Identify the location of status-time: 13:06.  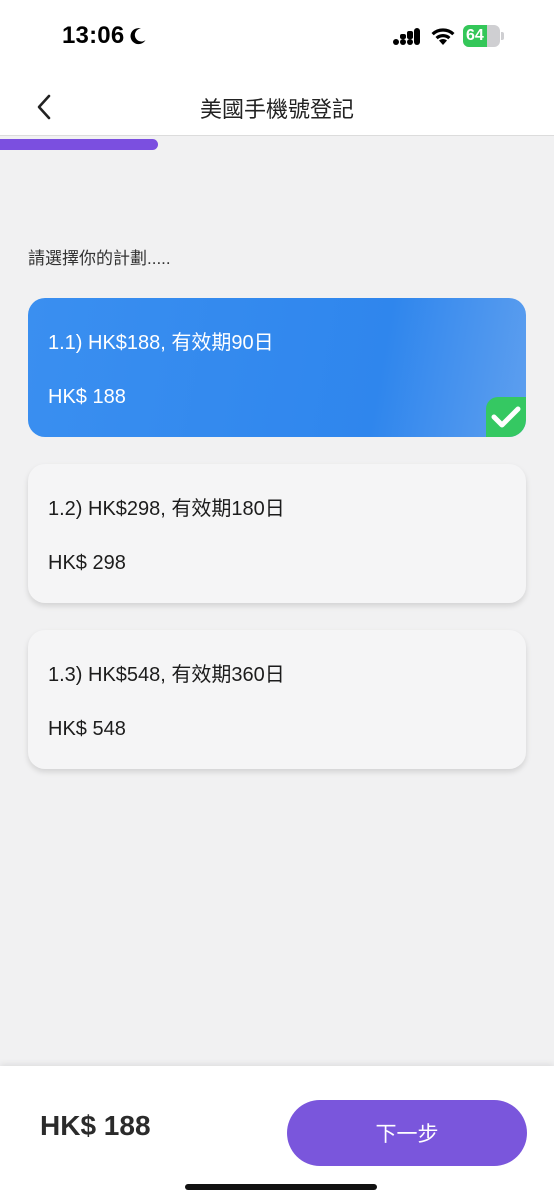
(93, 35).